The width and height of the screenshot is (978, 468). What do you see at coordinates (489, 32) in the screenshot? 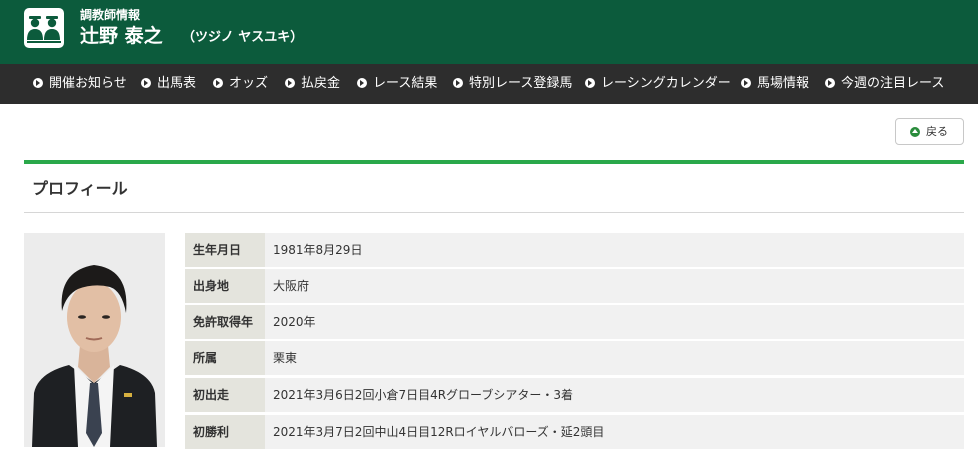
I see `page-header: 調教師情報 辻野 泰之 （ツジノ ヤスユキ）` at bounding box center [489, 32].